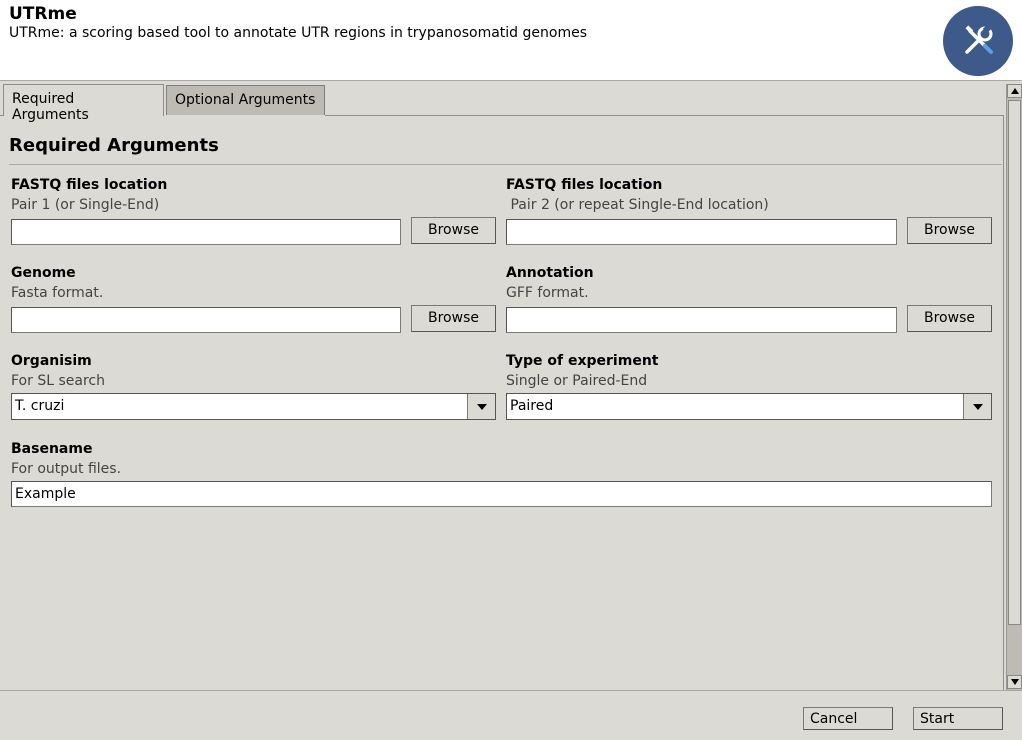 This screenshot has width=1022, height=740. I want to click on scrollbar-thumb, so click(1014, 362).